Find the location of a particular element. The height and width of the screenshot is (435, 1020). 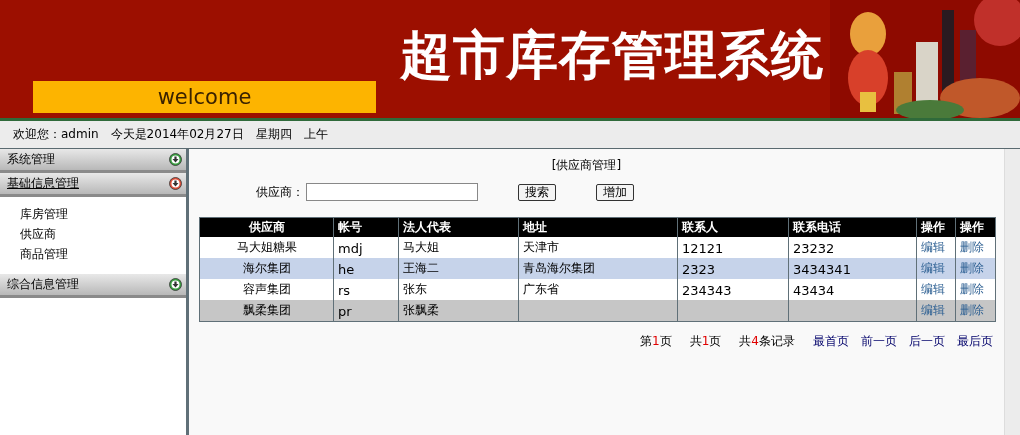

table-cell: 张飘柔 is located at coordinates (421, 310).